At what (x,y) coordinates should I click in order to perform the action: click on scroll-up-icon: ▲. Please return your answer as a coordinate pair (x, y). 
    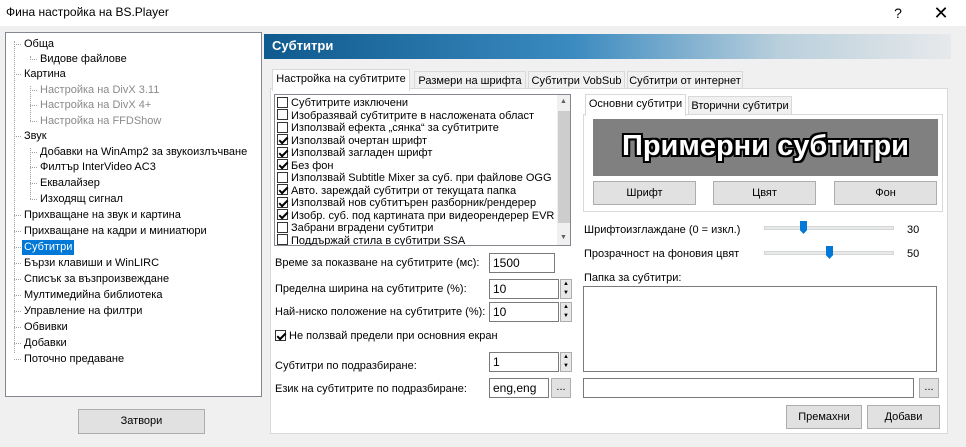
    Looking at the image, I should click on (563, 101).